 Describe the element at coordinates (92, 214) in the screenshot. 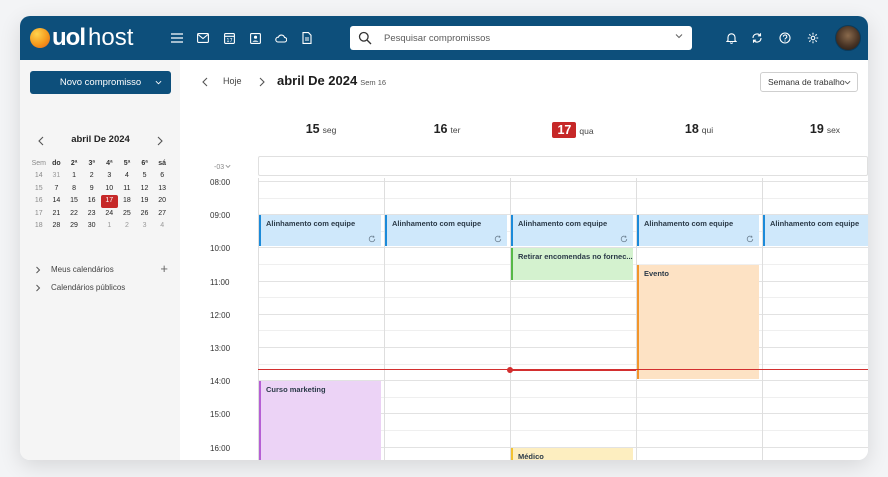

I see `mini-calendar-day: 23` at that location.